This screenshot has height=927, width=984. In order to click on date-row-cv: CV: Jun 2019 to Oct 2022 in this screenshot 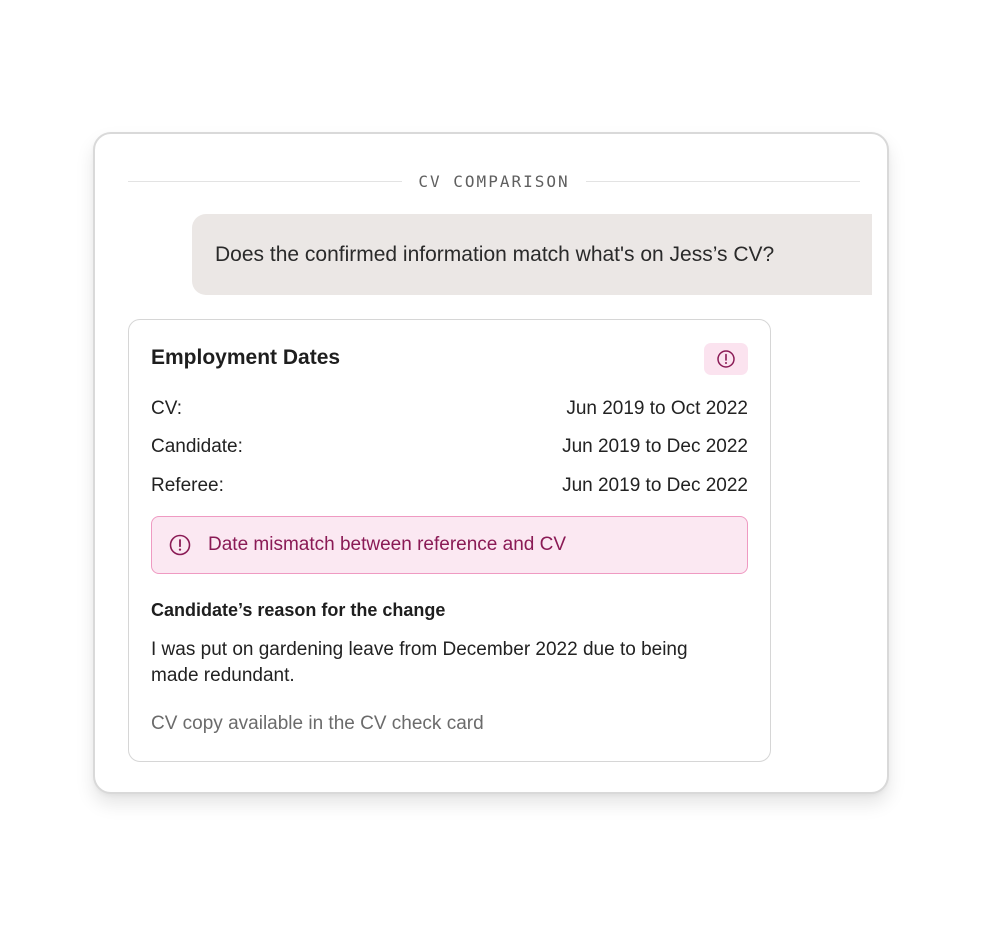, I will do `click(449, 409)`.